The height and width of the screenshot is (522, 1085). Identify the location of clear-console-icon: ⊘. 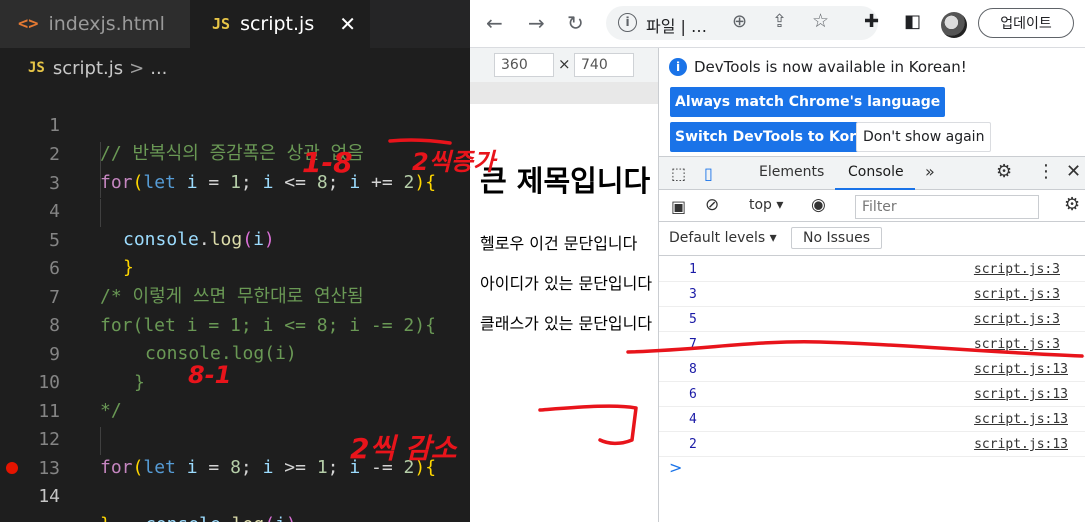
(712, 205).